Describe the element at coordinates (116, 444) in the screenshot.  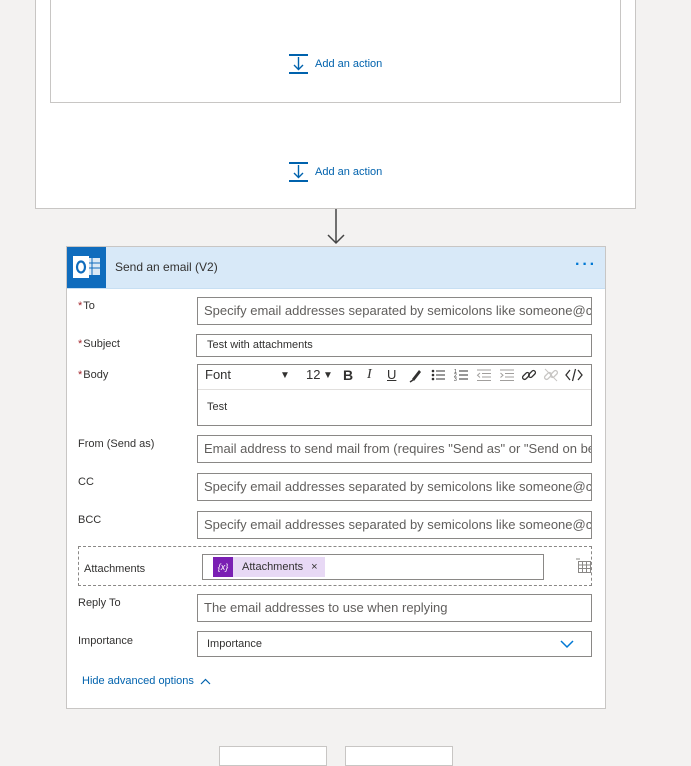
I see `from-label: From (Send as)` at that location.